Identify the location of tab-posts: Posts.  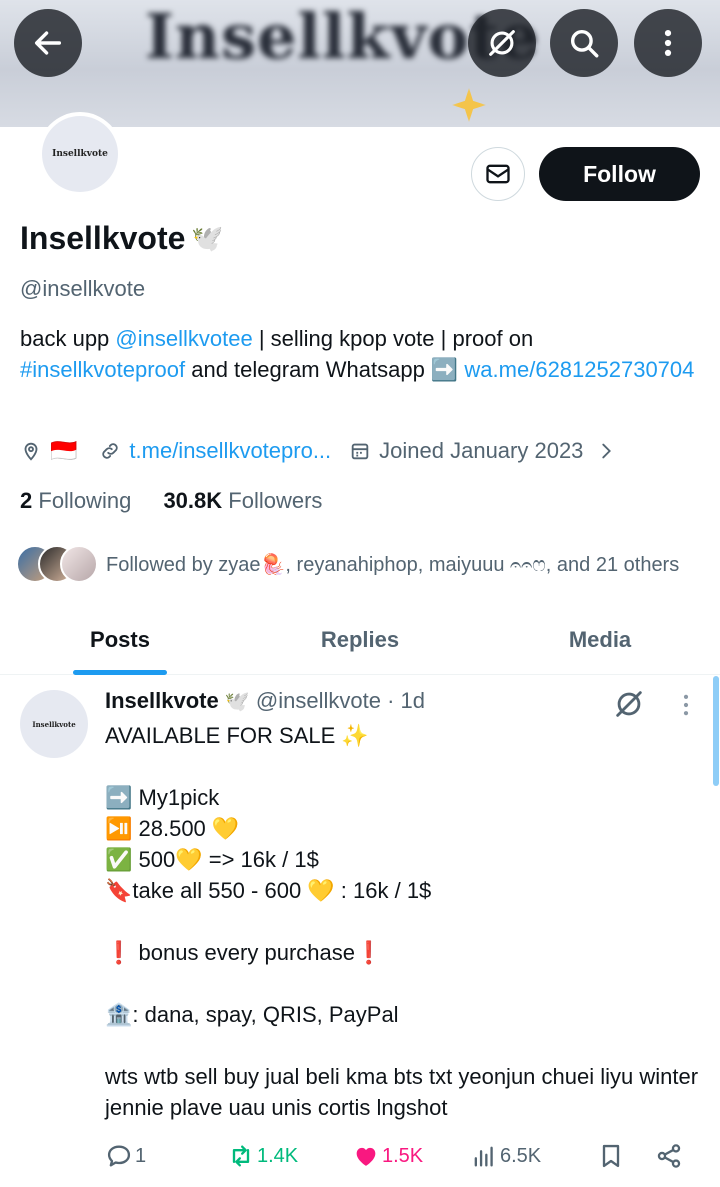
(120, 640).